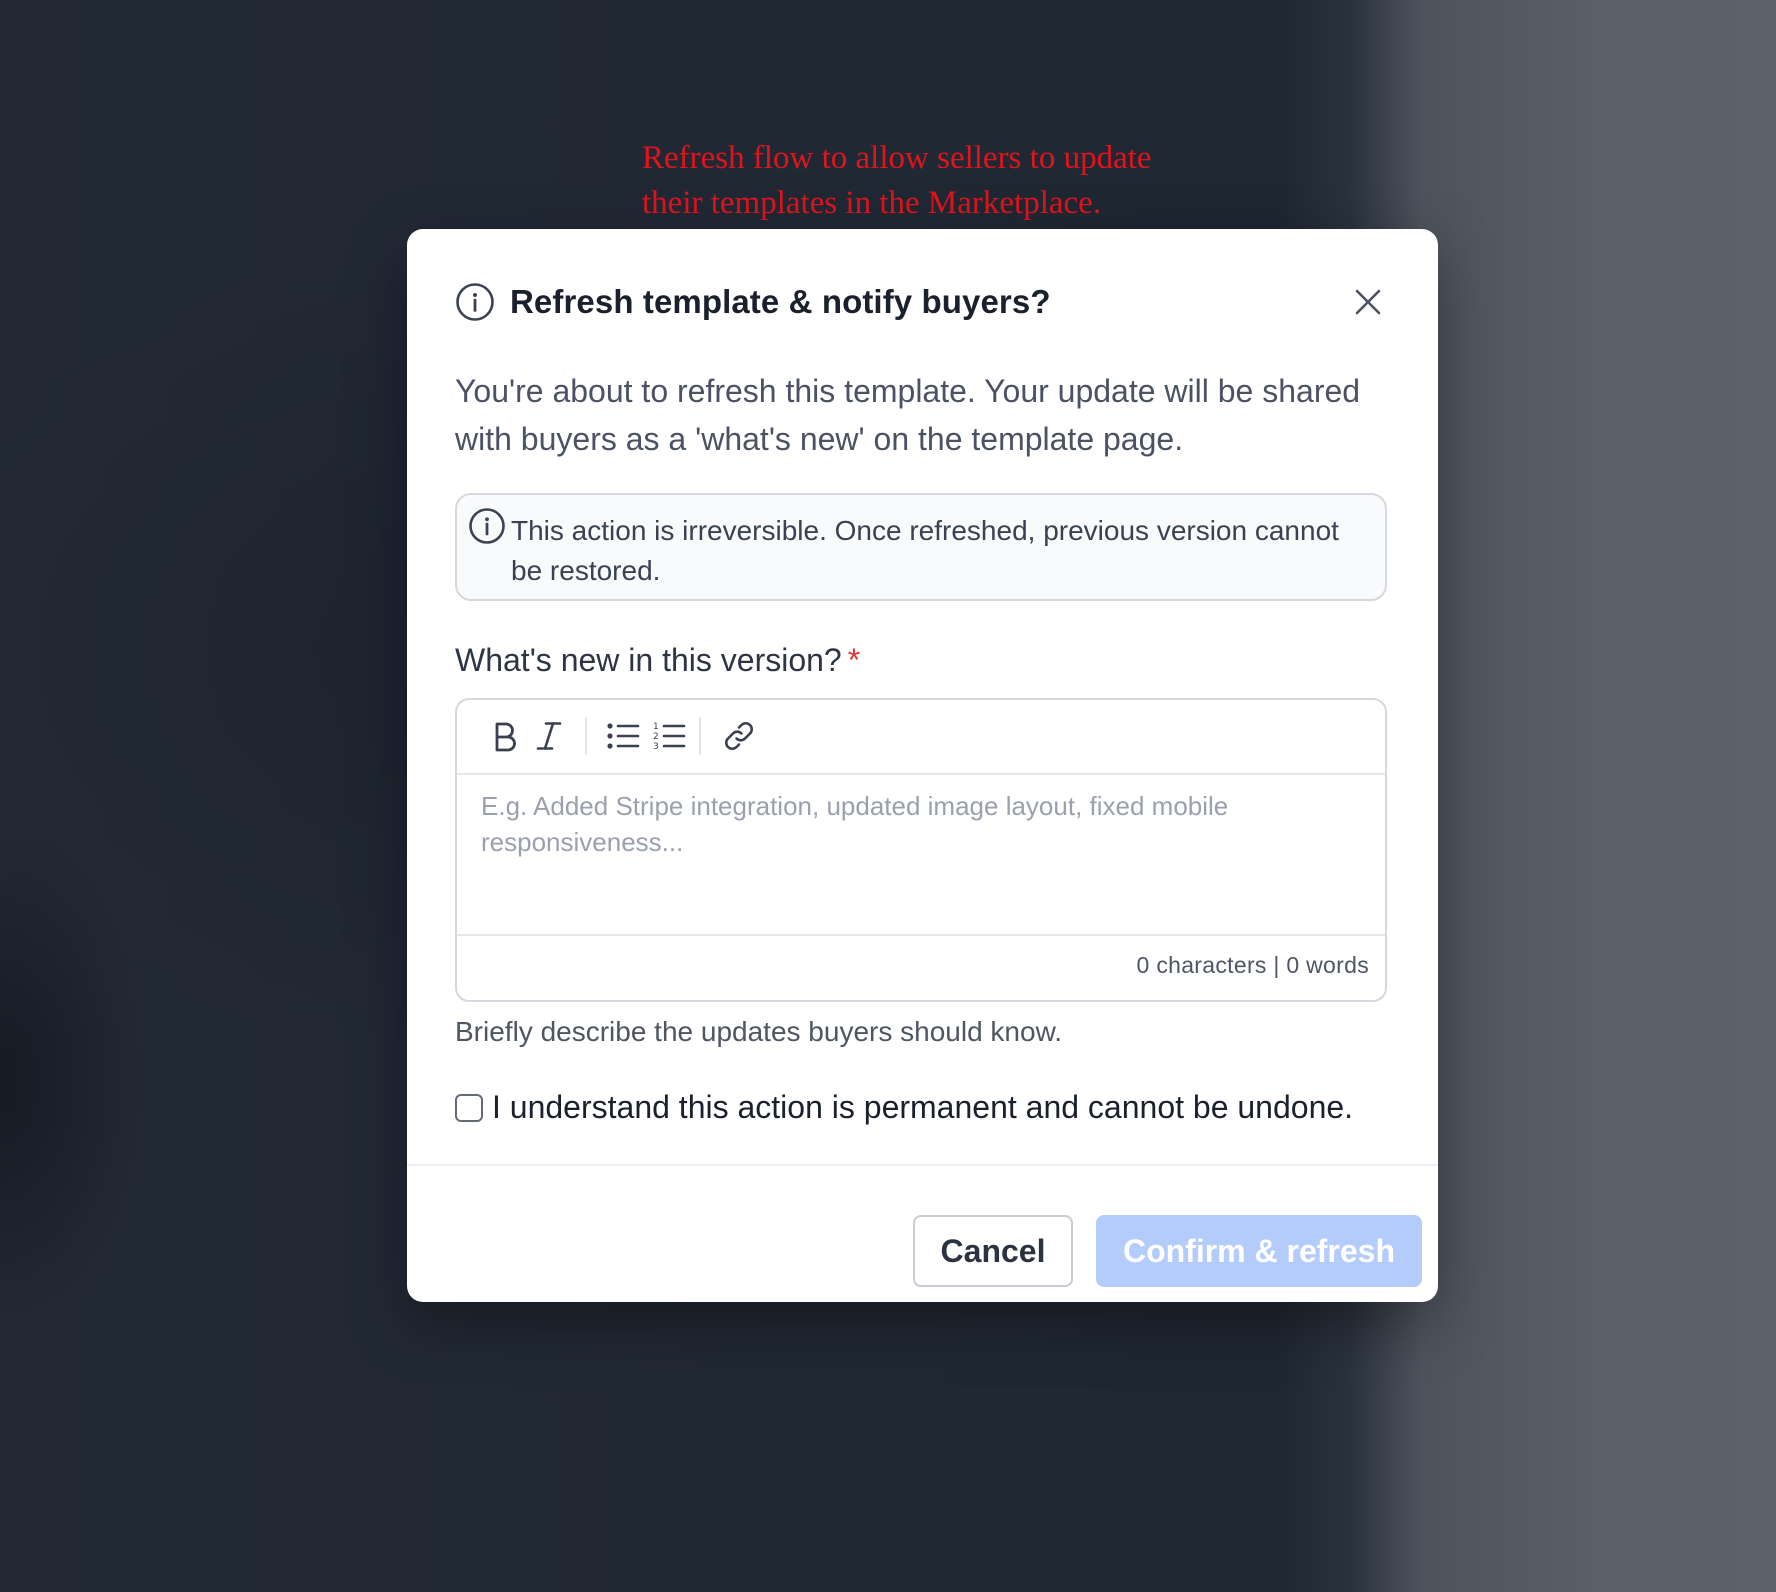 The height and width of the screenshot is (1592, 1776). What do you see at coordinates (469, 1107) in the screenshot?
I see `understand-checkbox` at bounding box center [469, 1107].